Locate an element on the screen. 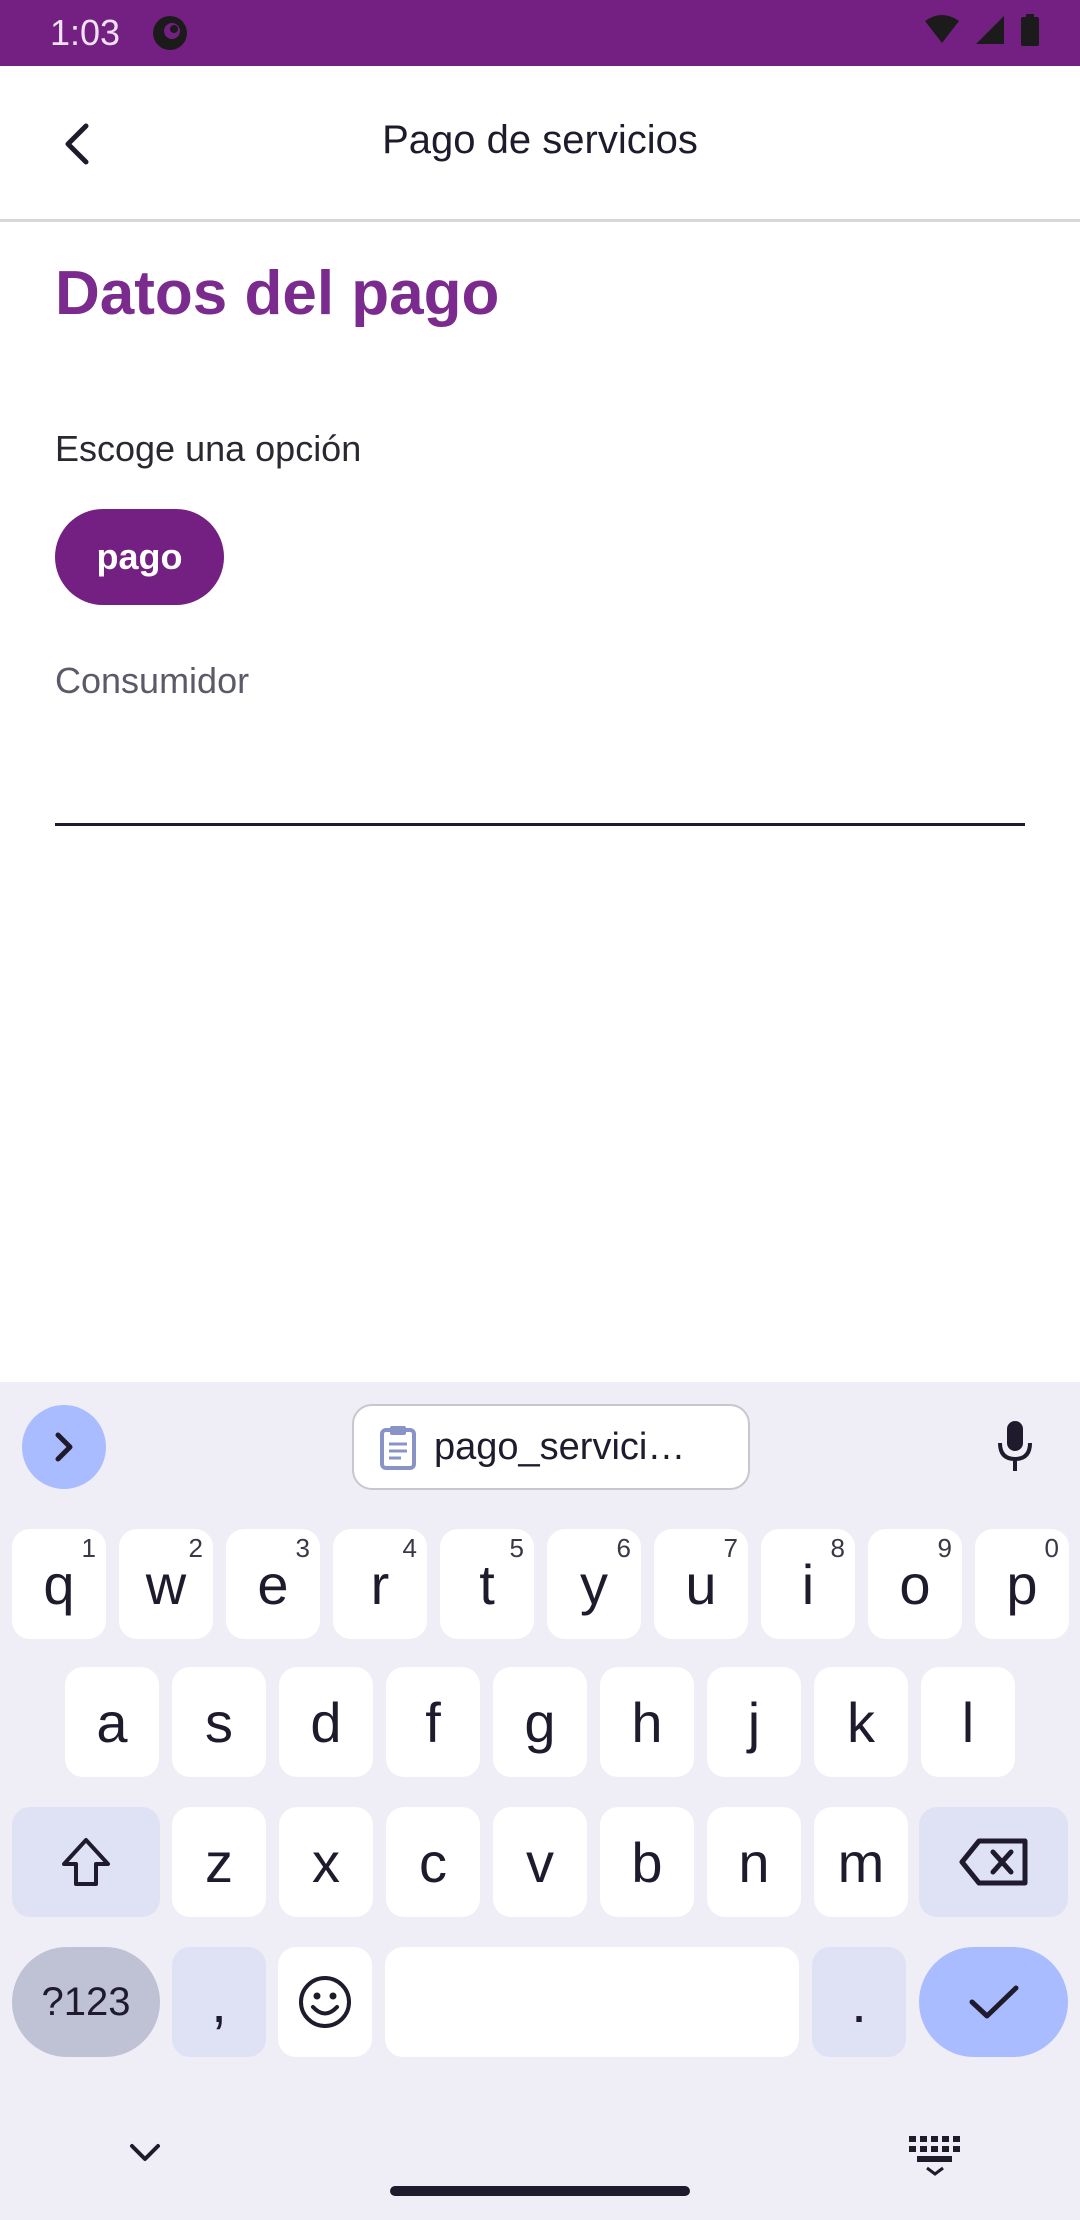  key-label: l is located at coordinates (968, 1722).